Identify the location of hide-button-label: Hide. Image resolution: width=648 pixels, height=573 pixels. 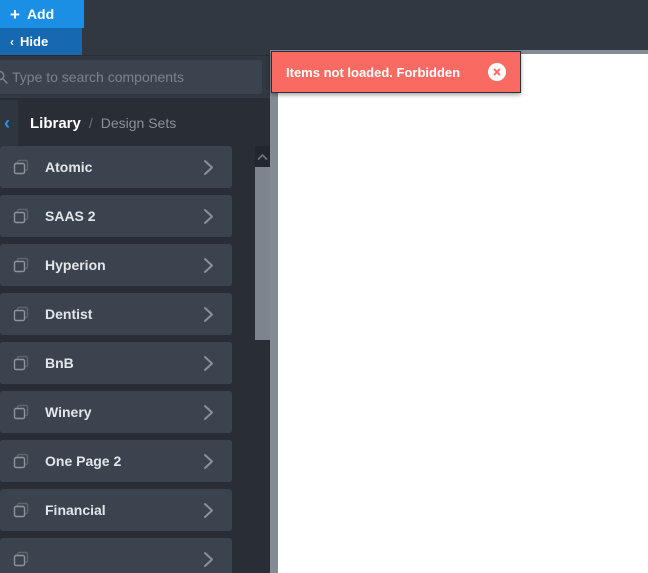
(34, 41).